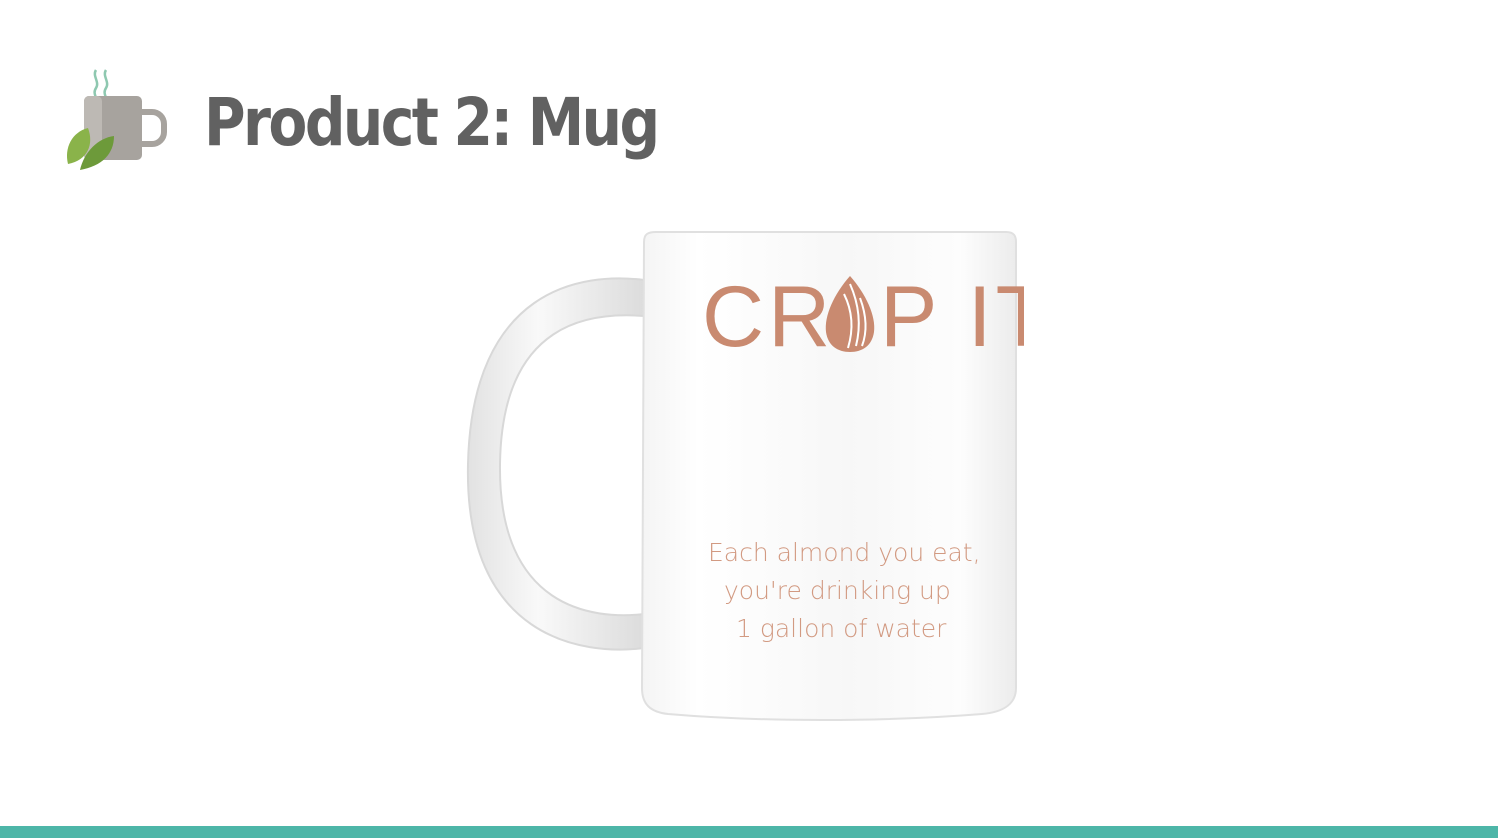 This screenshot has height=838, width=1498. What do you see at coordinates (952, 317) in the screenshot?
I see `mug-brand-right: P IT` at bounding box center [952, 317].